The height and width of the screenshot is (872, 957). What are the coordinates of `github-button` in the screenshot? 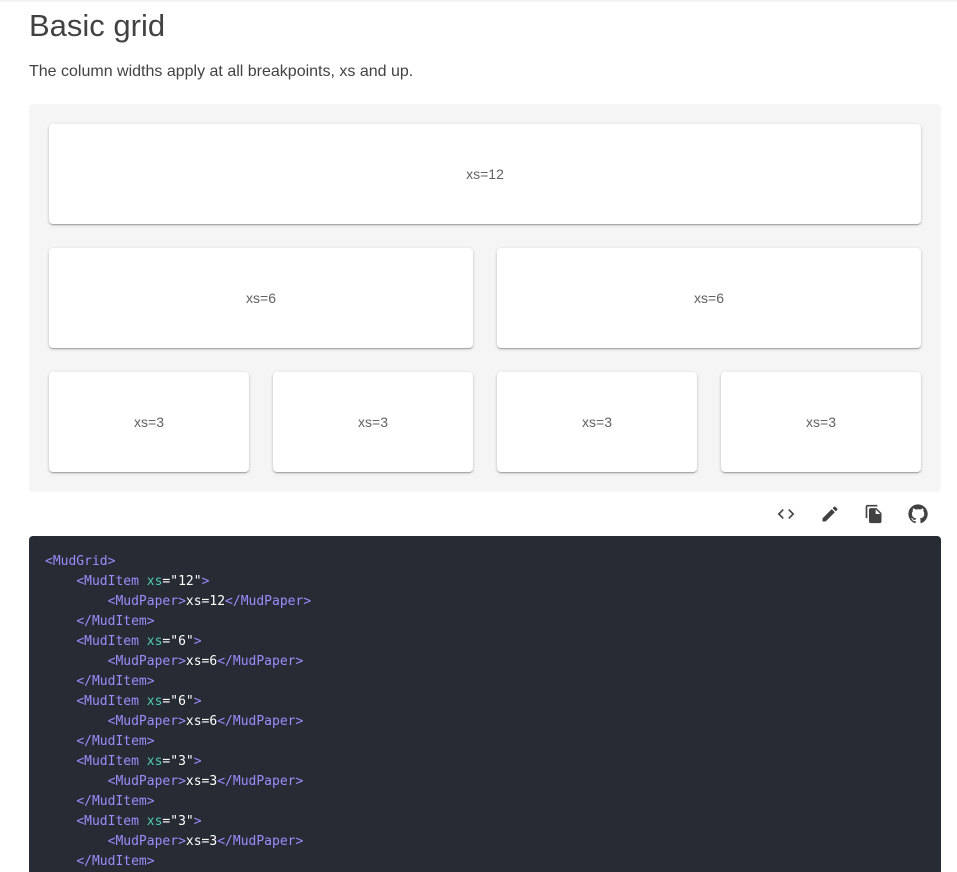 It's located at (918, 514).